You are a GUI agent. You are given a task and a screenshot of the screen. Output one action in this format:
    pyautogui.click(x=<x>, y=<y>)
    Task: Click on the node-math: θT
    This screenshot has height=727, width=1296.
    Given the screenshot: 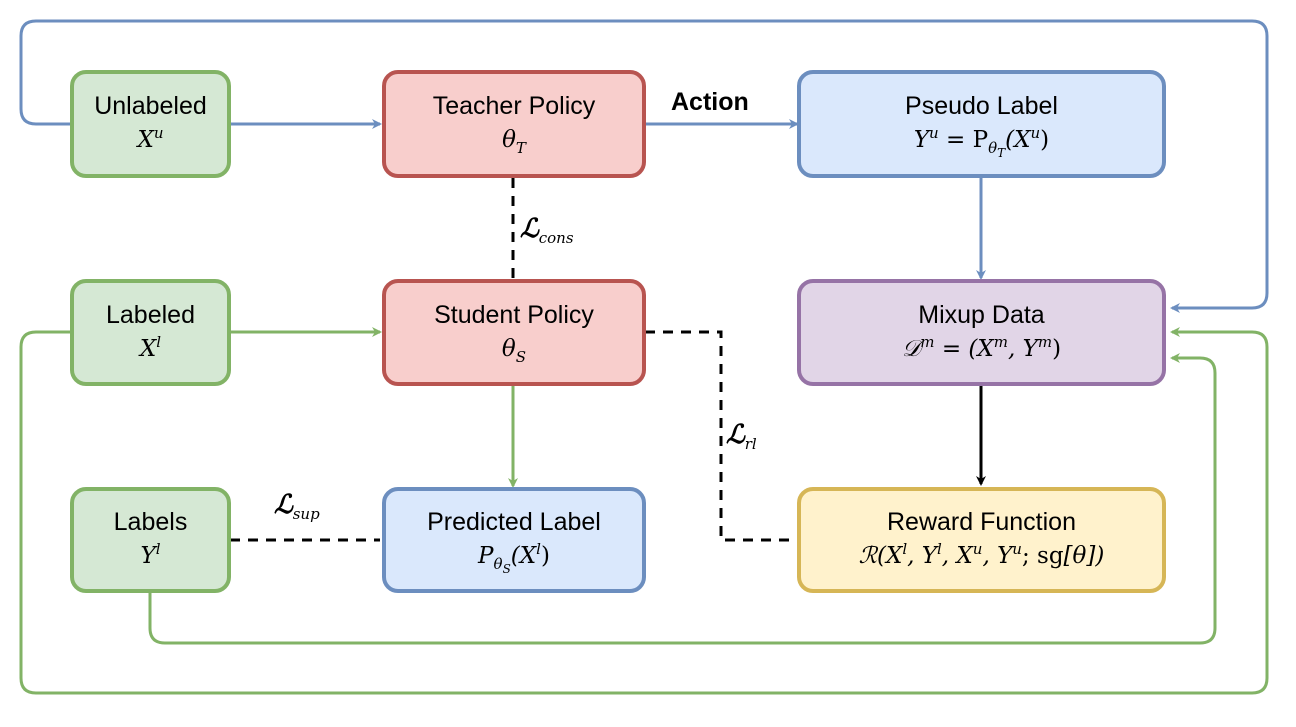 What is the action you would take?
    pyautogui.click(x=514, y=142)
    